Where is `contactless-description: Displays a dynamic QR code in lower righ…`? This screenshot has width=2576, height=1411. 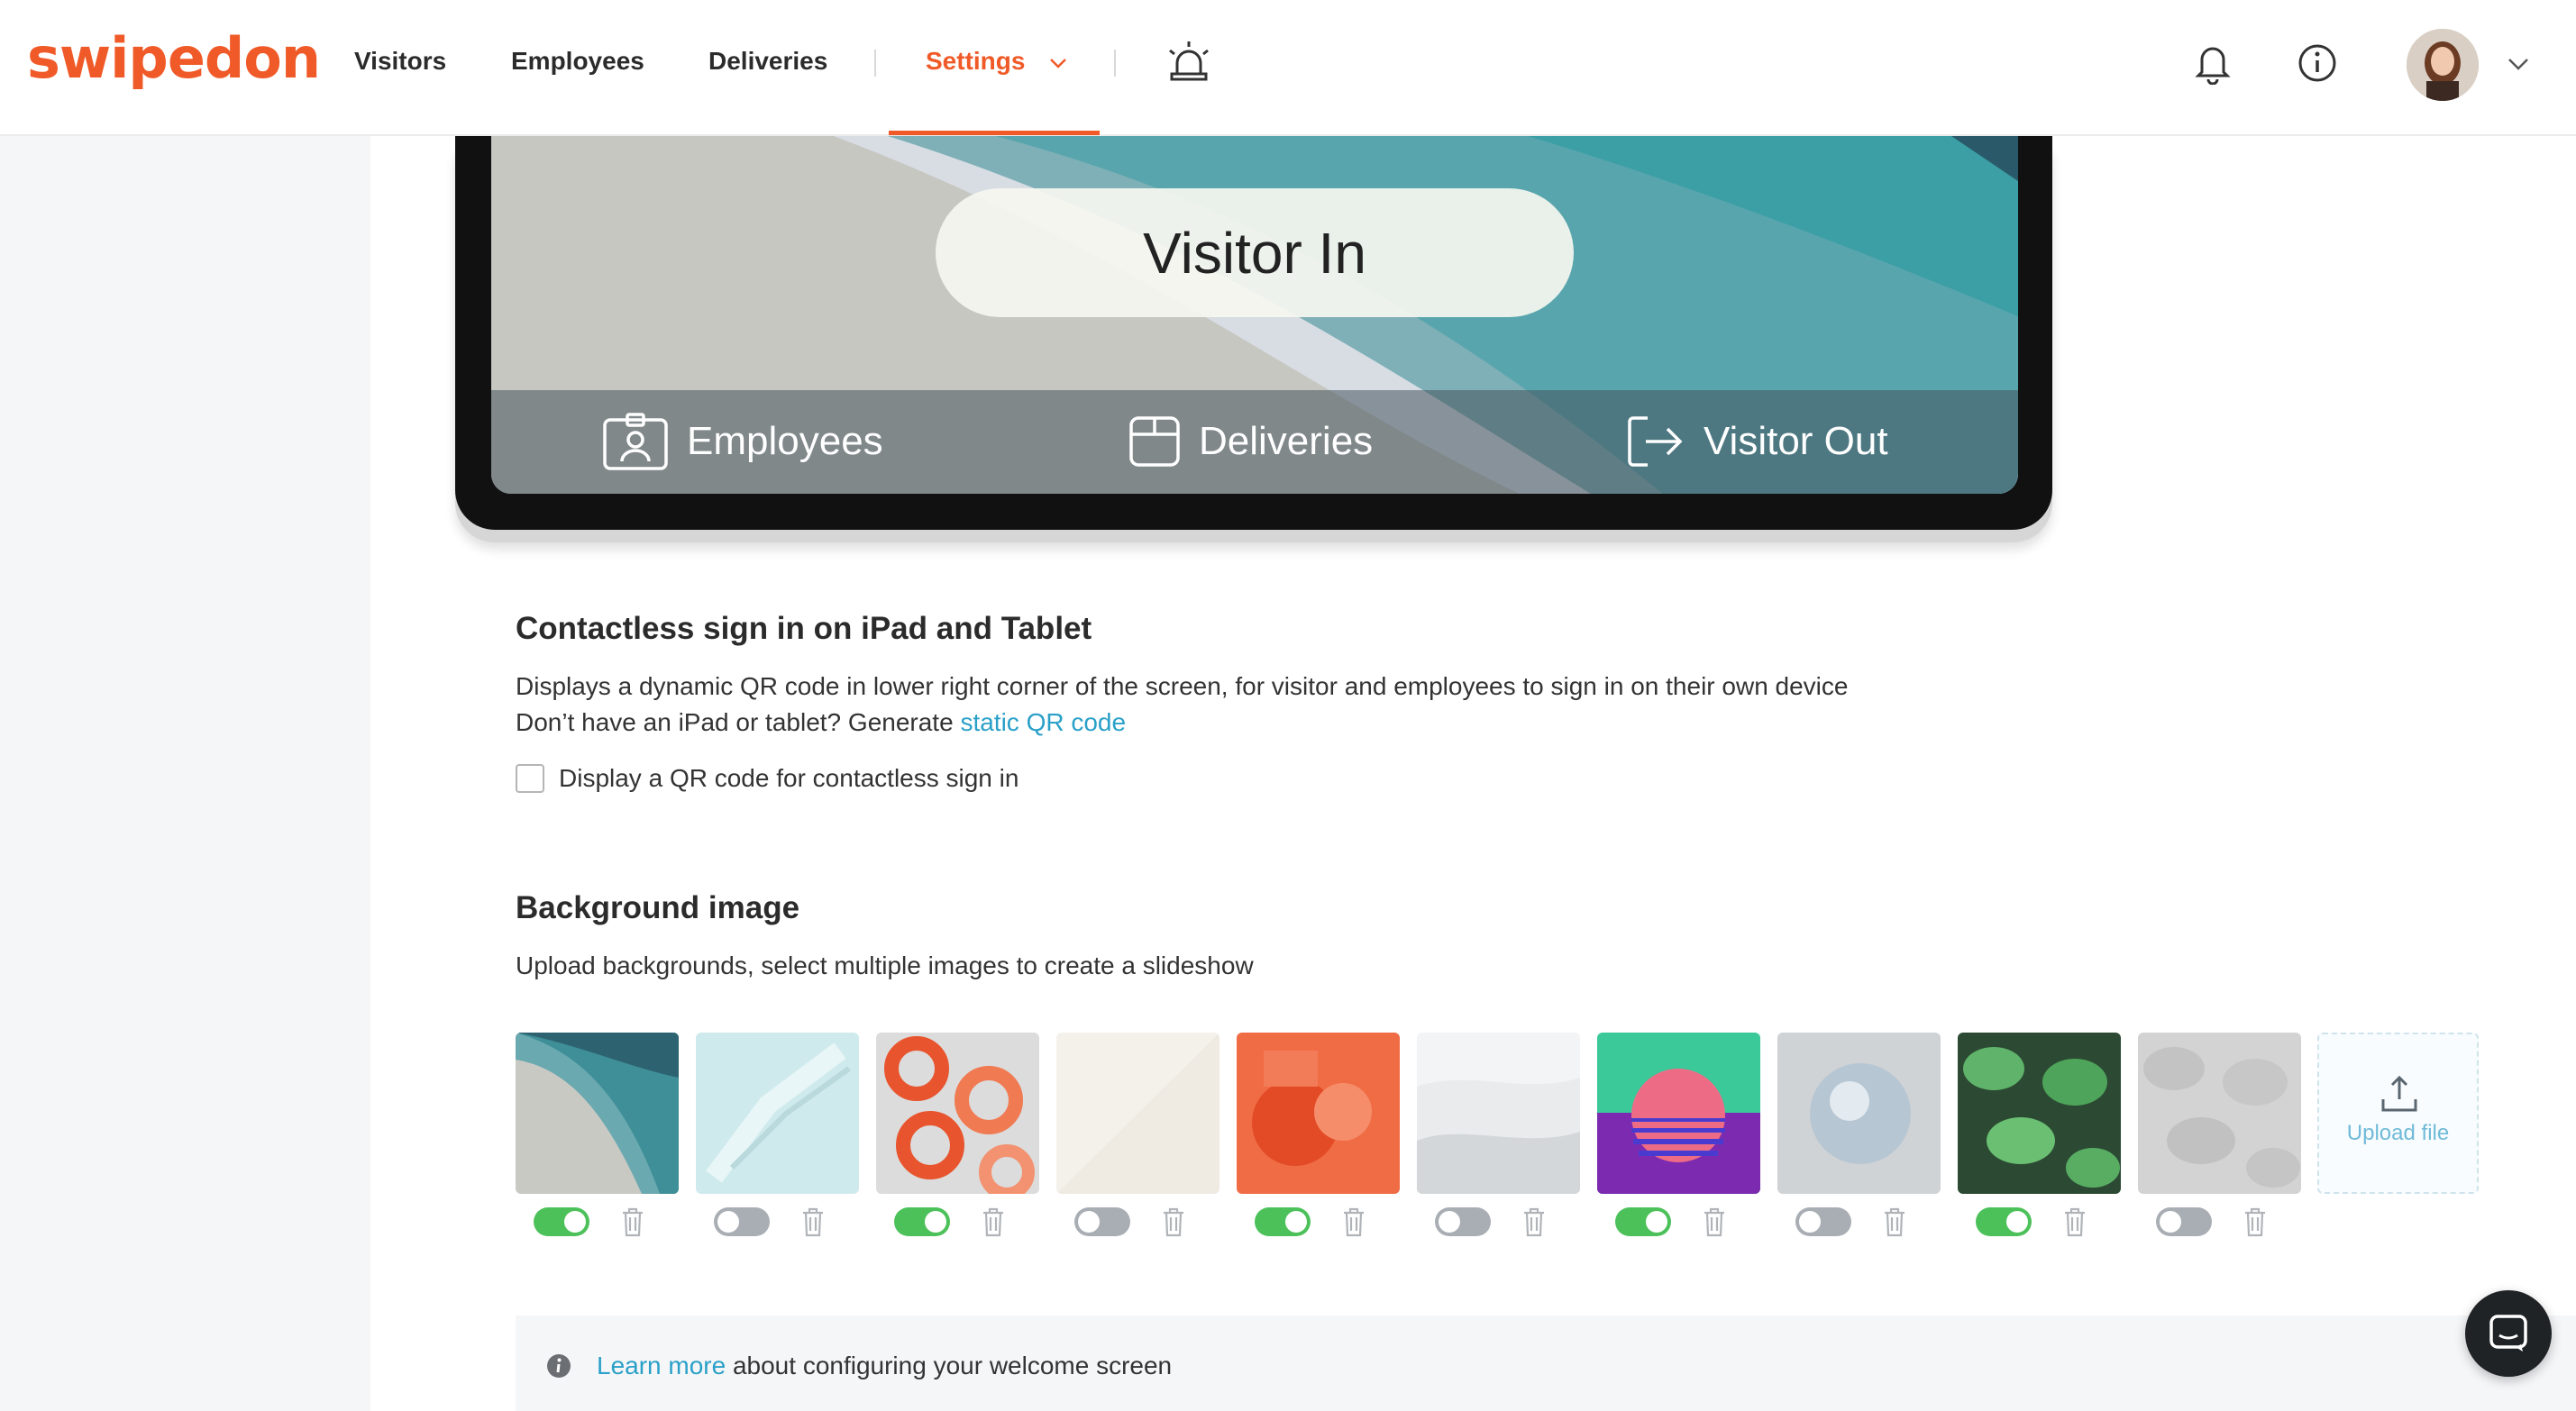
contactless-description: Displays a dynamic QR code in lower righ… is located at coordinates (1182, 686).